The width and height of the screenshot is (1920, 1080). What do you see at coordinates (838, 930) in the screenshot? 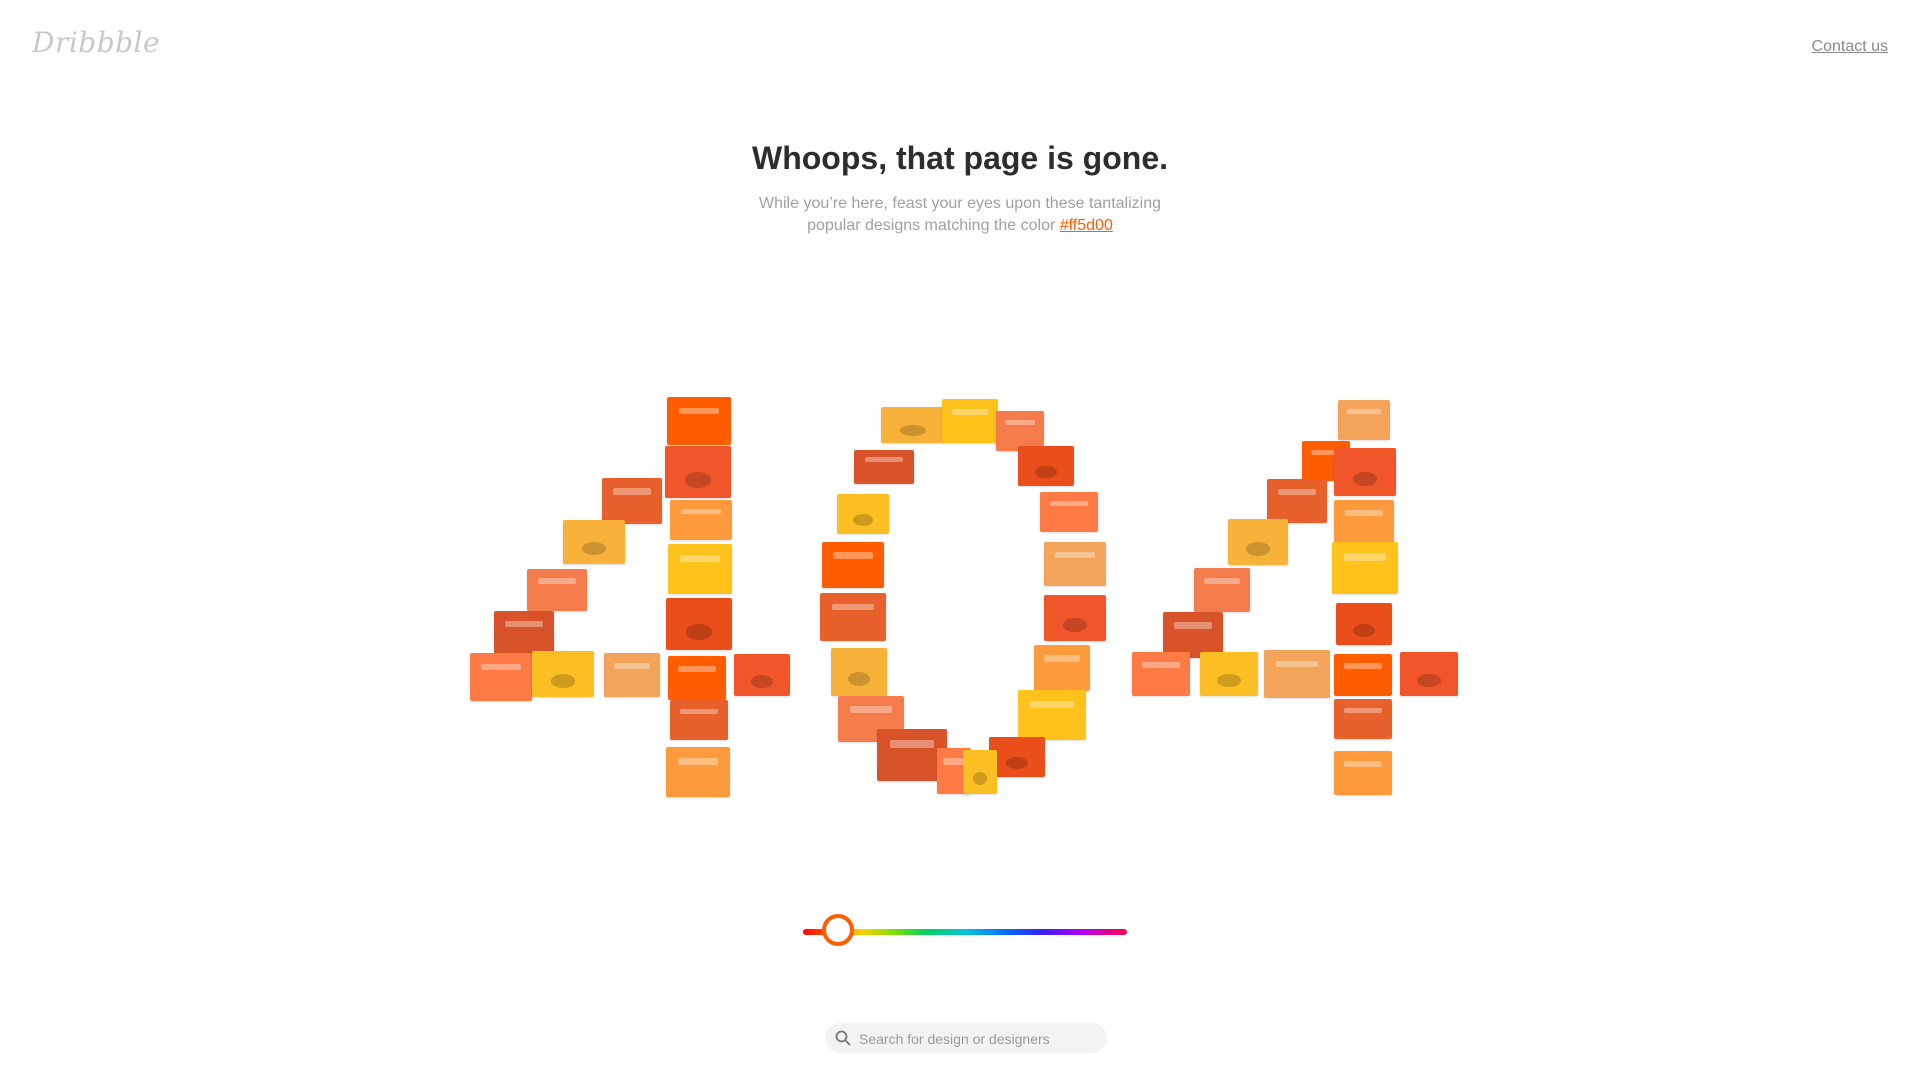
I see `color-slider-handle` at bounding box center [838, 930].